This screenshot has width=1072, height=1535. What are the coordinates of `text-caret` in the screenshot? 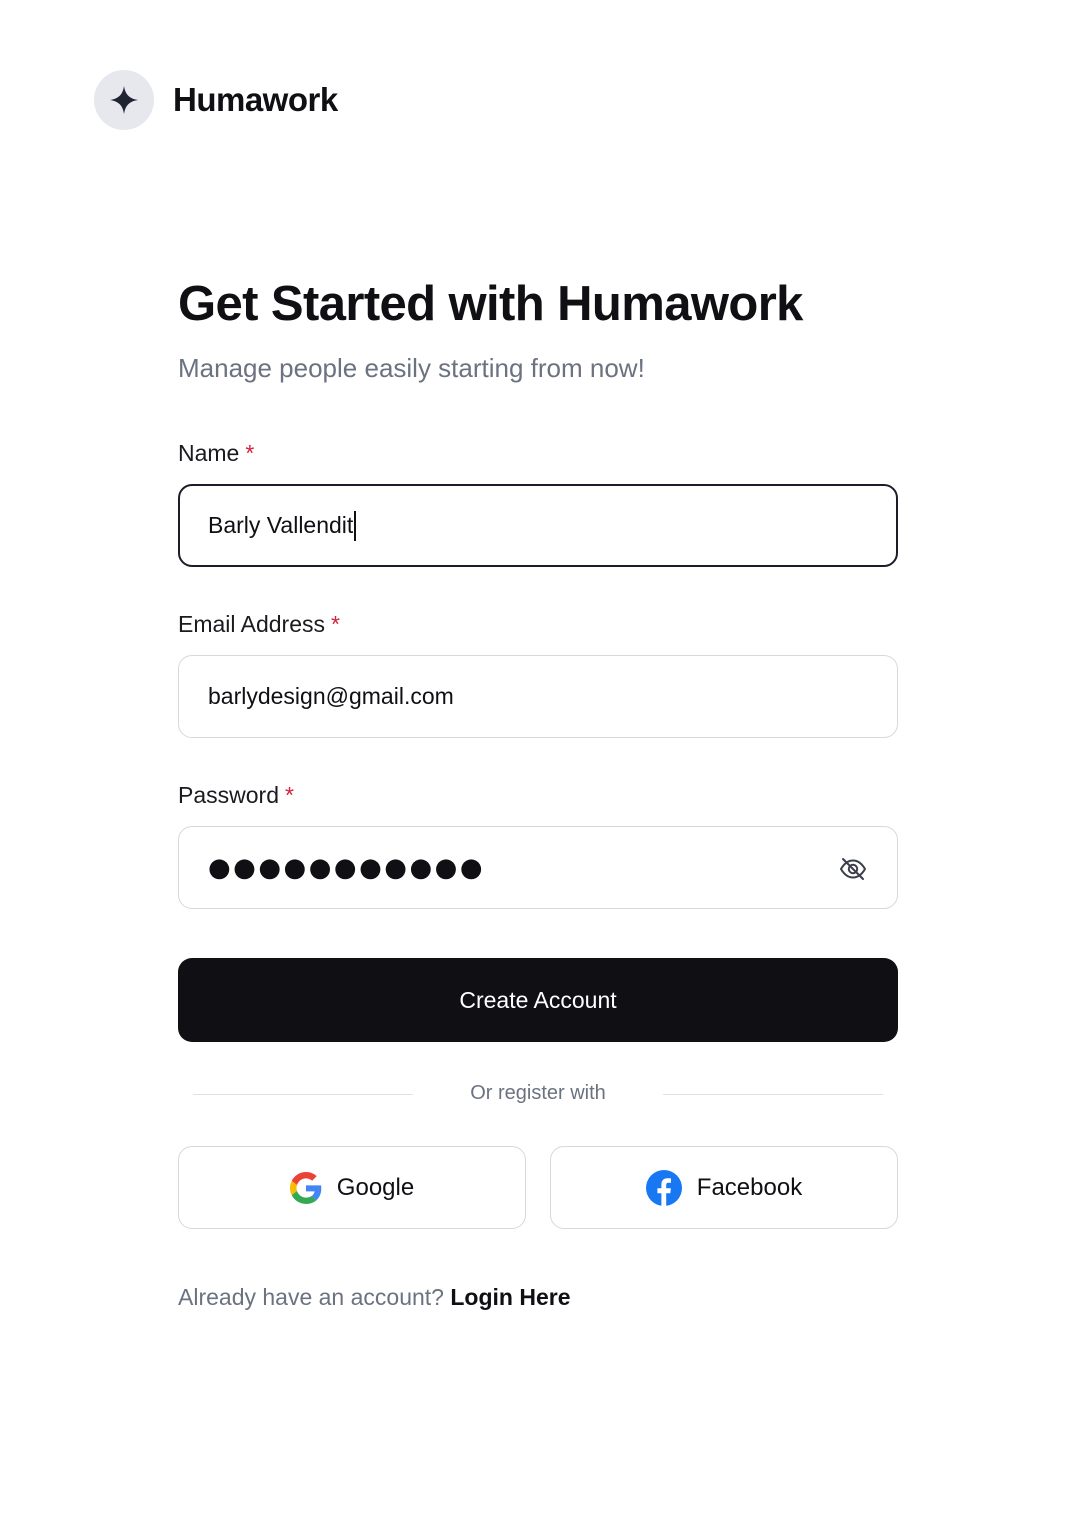 It's located at (355, 525).